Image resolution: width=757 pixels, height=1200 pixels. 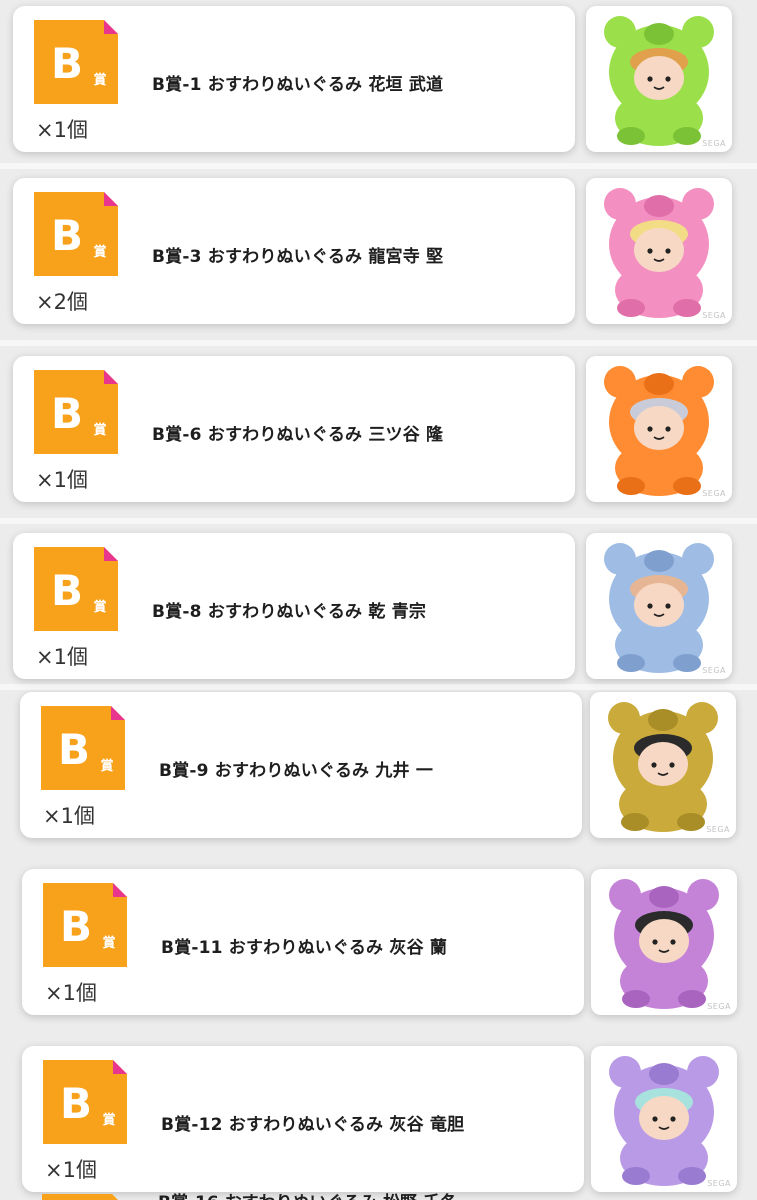 What do you see at coordinates (307, 1195) in the screenshot?
I see `prize-title: B賞-16 おすわりぬいぐるみ 松野 千冬` at bounding box center [307, 1195].